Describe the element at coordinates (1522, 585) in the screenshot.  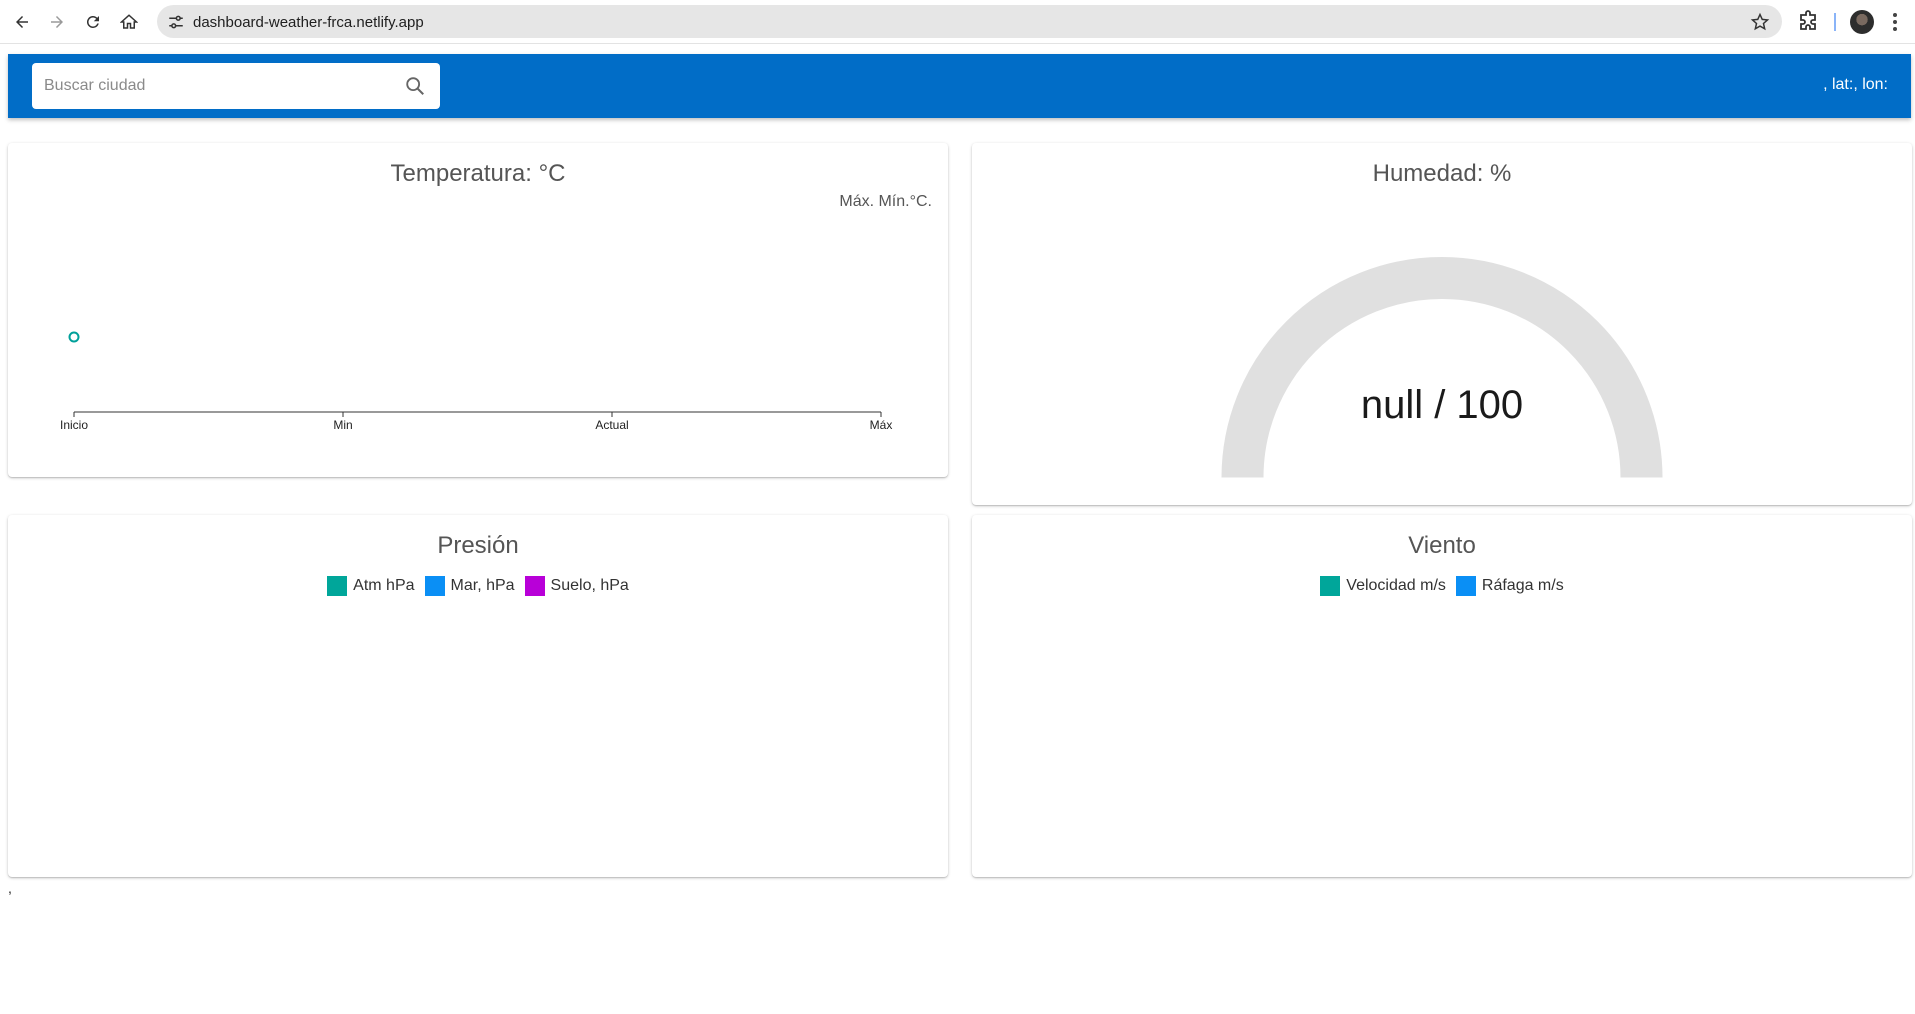
I see `legend-label-rafaga: Ráfaga m/s` at that location.